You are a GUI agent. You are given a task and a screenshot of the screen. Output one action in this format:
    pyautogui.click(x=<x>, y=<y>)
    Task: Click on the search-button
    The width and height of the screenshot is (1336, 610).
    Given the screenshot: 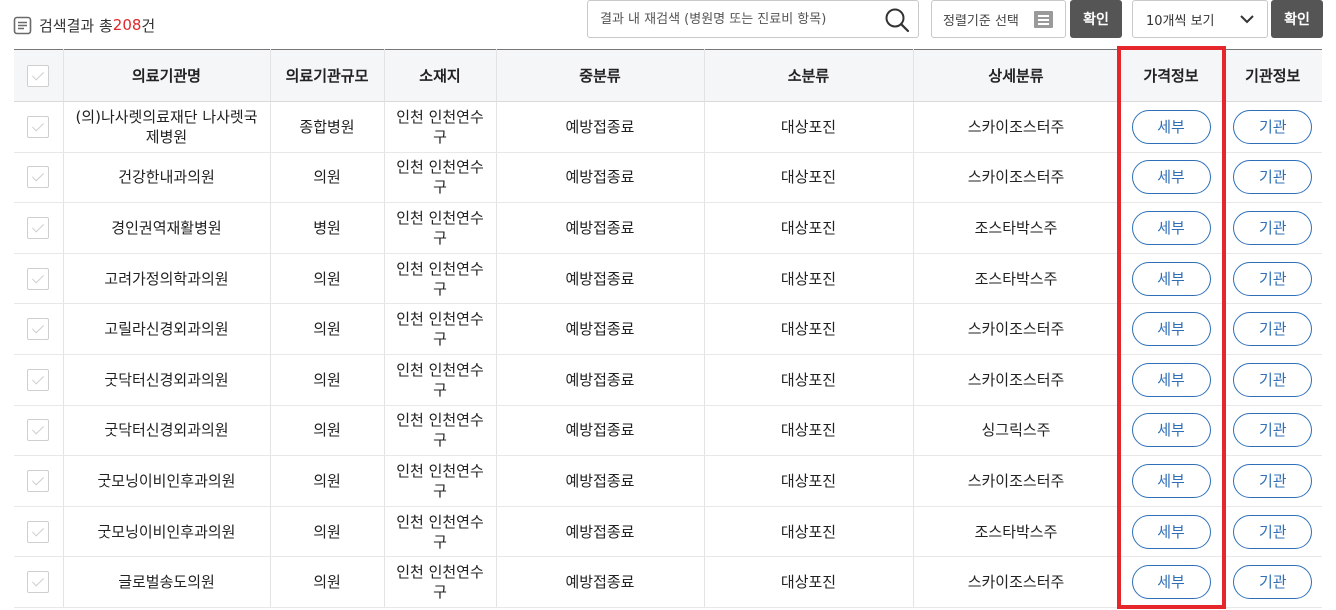 What is the action you would take?
    pyautogui.click(x=897, y=20)
    